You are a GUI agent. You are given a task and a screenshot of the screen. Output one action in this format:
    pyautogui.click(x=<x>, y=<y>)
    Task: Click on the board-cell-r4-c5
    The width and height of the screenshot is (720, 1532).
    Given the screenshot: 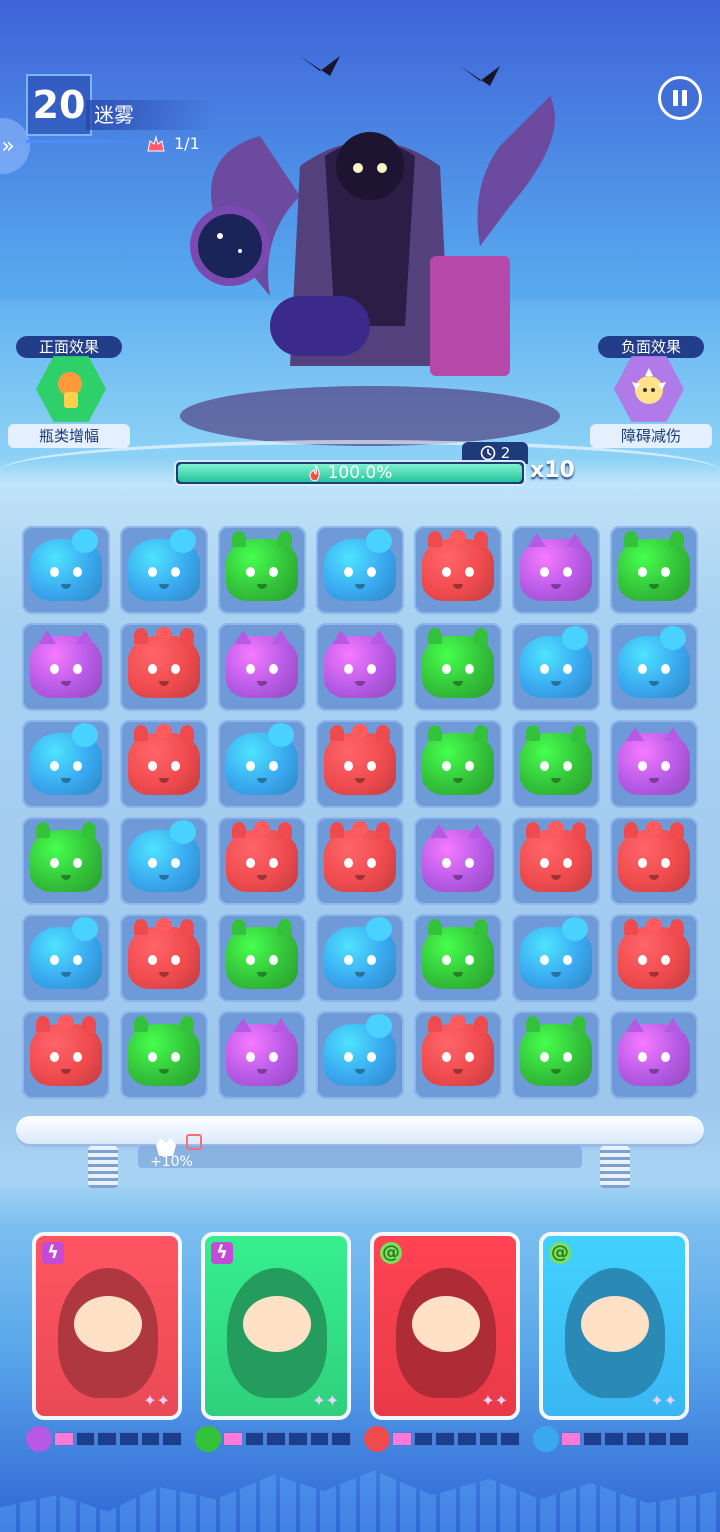 What is the action you would take?
    pyautogui.click(x=458, y=861)
    